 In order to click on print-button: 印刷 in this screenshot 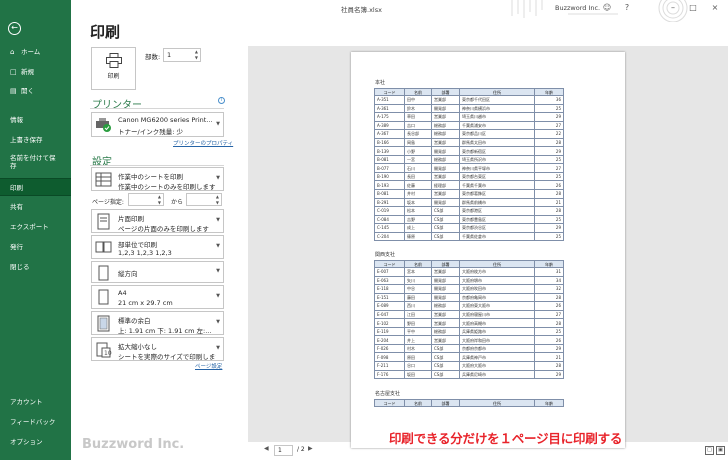, I will do `click(113, 68)`.